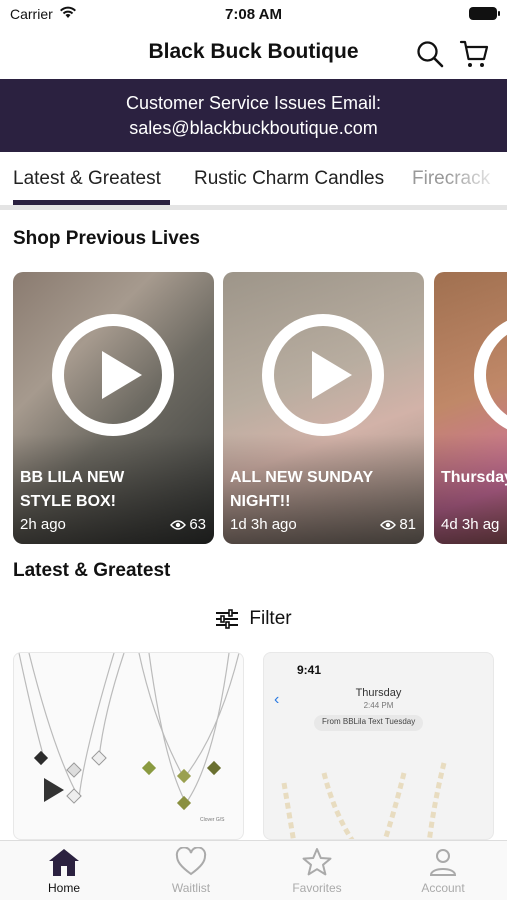 The image size is (507, 900). What do you see at coordinates (253, 870) in the screenshot?
I see `bottom-tab-bar: Home Waitlist Favorites Account` at bounding box center [253, 870].